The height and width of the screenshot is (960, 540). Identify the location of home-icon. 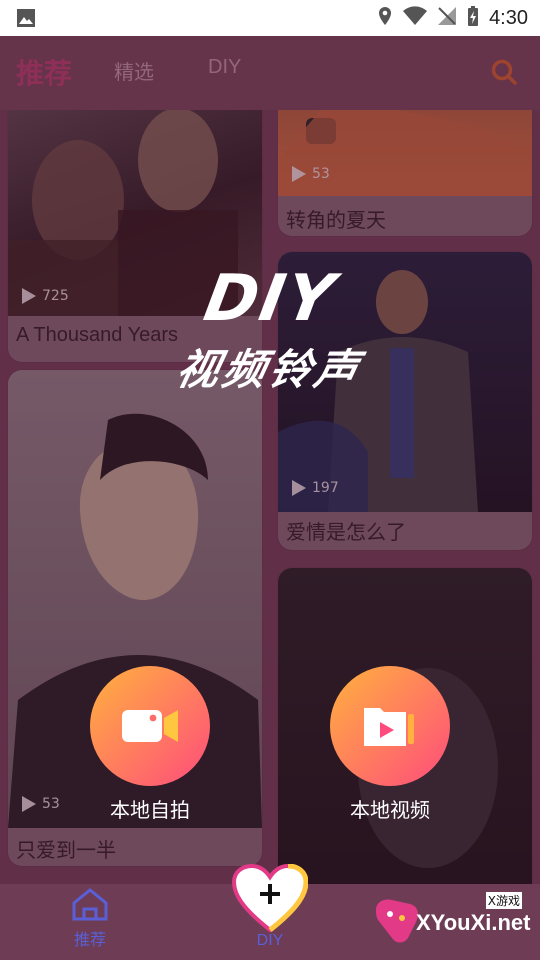
(90, 906).